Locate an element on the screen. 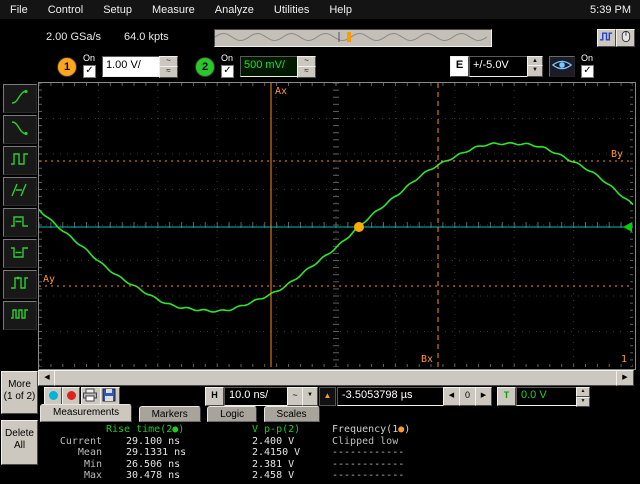 This screenshot has height=484, width=640. menu-setup: Setup is located at coordinates (117, 10).